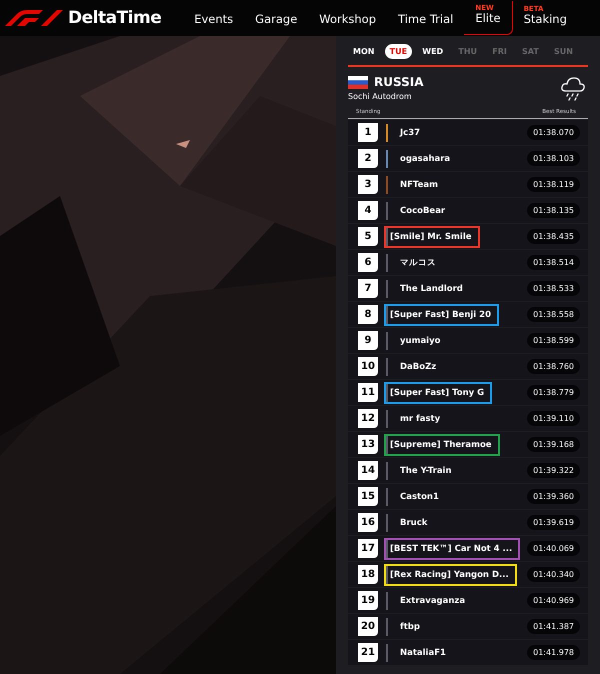 This screenshot has width=600, height=674. Describe the element at coordinates (358, 82) in the screenshot. I see `flag-icon` at that location.